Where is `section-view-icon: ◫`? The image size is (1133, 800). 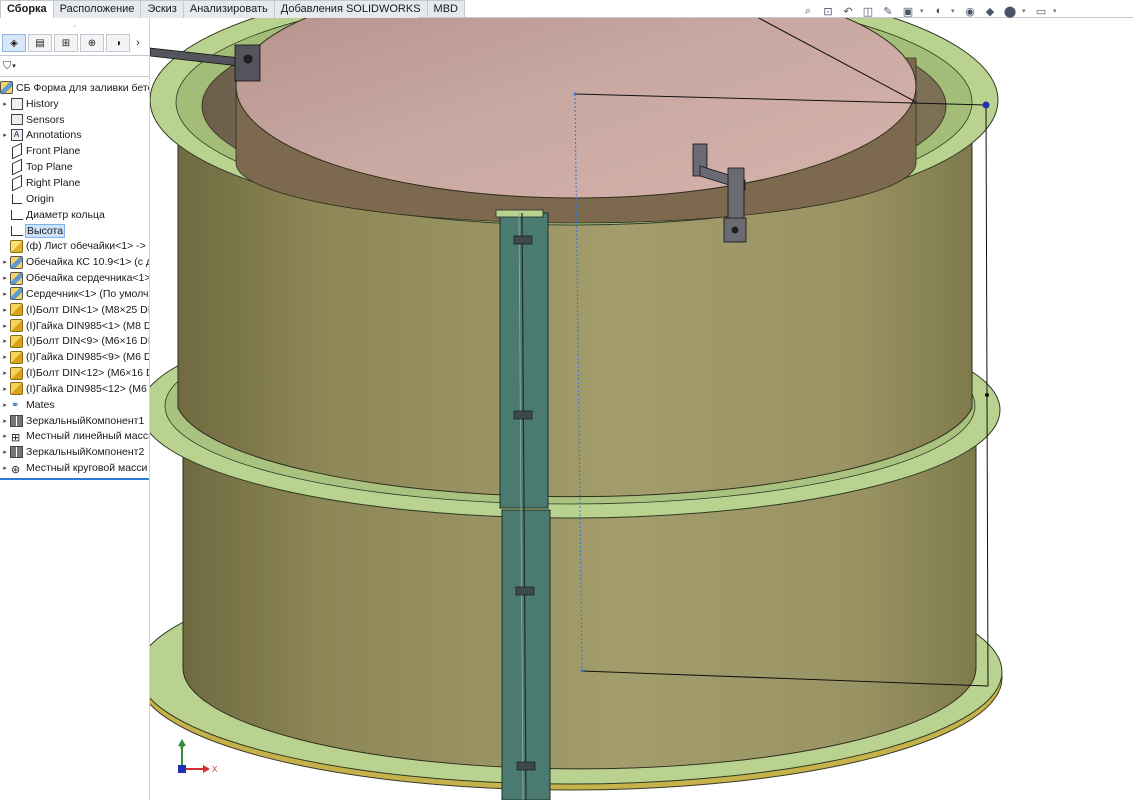
section-view-icon: ◫ is located at coordinates (868, 11).